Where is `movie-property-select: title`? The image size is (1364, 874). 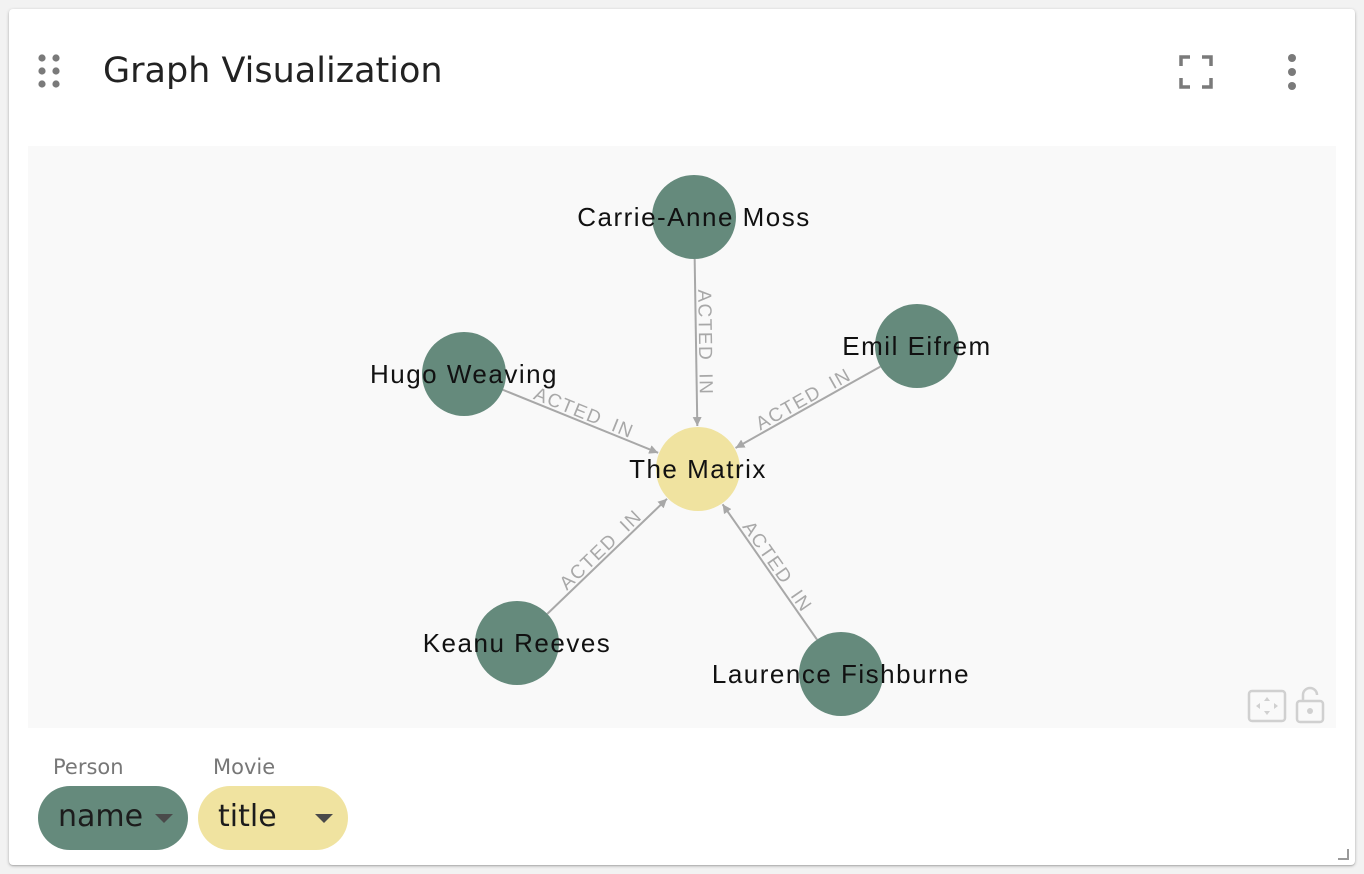
movie-property-select: title is located at coordinates (273, 818).